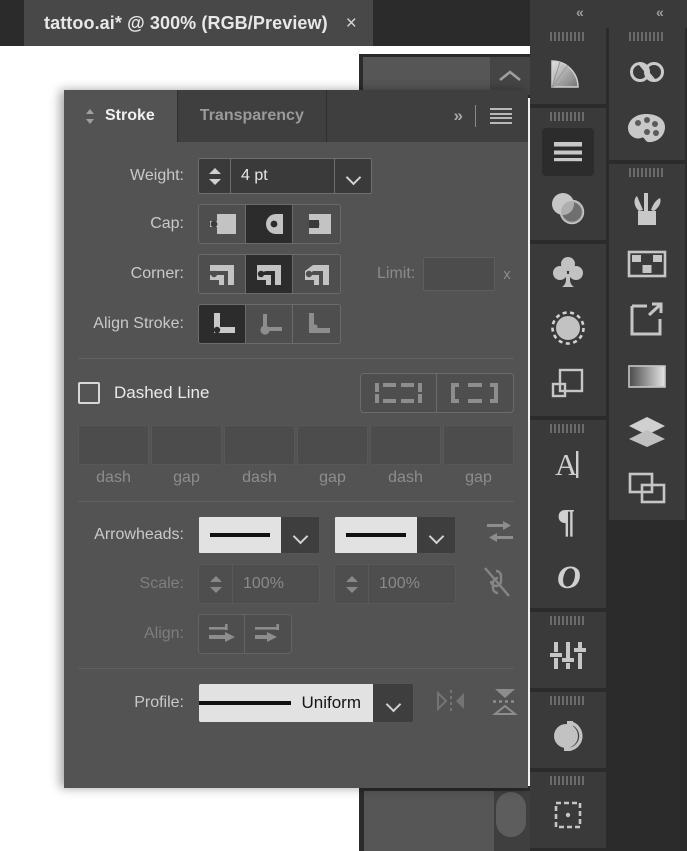 Image resolution: width=687 pixels, height=851 pixels. I want to click on scrollbar-thumb, so click(511, 814).